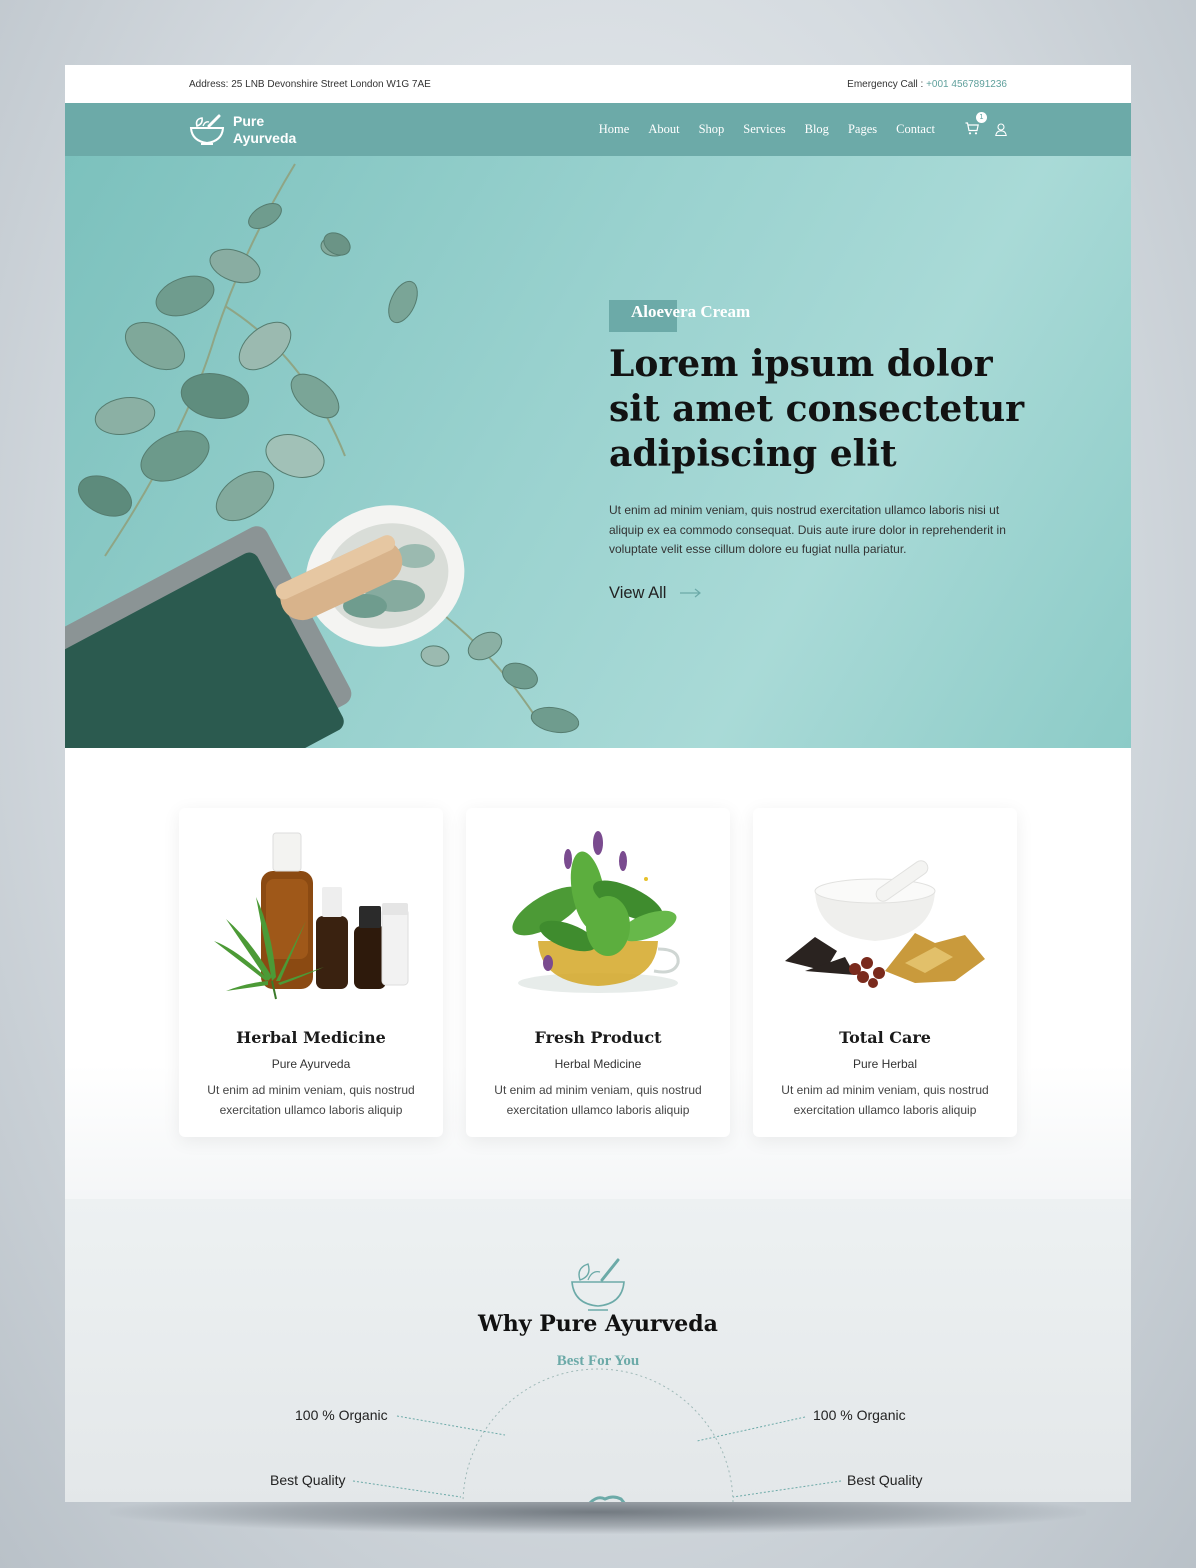  What do you see at coordinates (341, 1415) in the screenshot?
I see `feature-organic-left: 100 % Organic` at bounding box center [341, 1415].